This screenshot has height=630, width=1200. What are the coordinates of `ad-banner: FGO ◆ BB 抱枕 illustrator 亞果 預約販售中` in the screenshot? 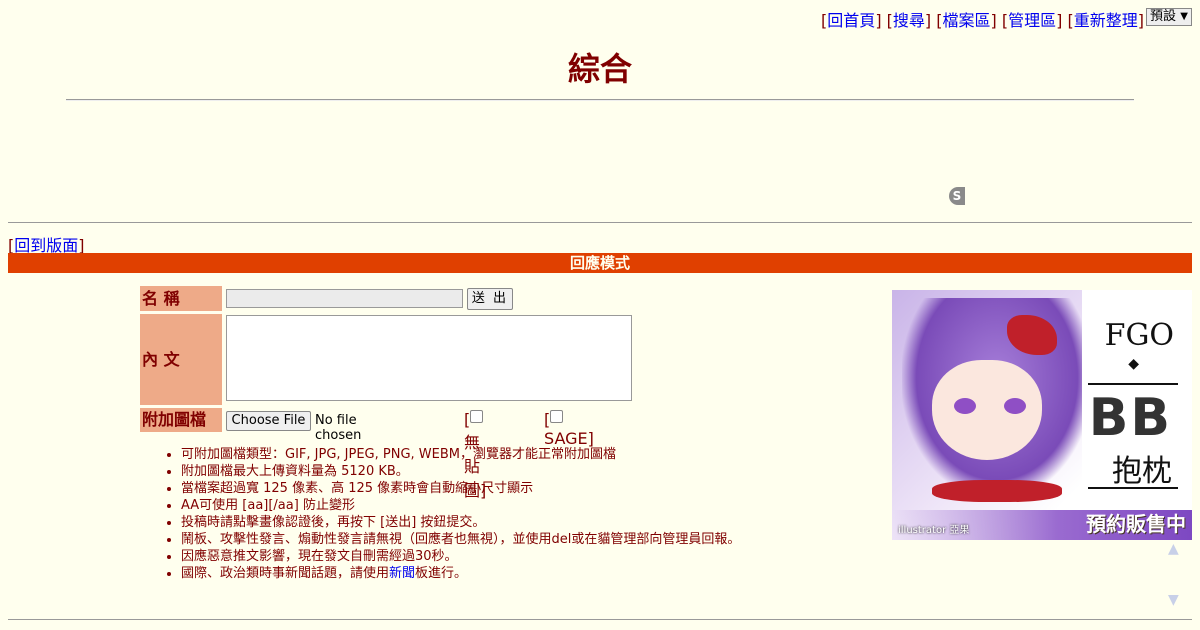 It's located at (1042, 415).